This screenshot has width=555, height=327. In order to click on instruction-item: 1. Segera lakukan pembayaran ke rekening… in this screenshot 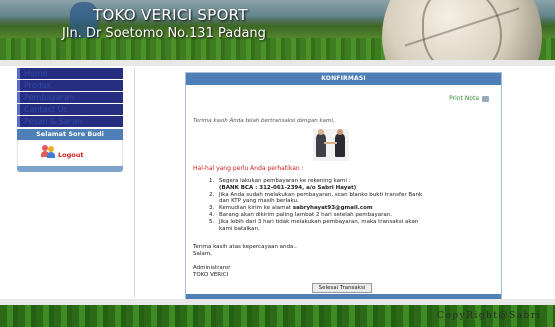, I will do `click(283, 184)`.